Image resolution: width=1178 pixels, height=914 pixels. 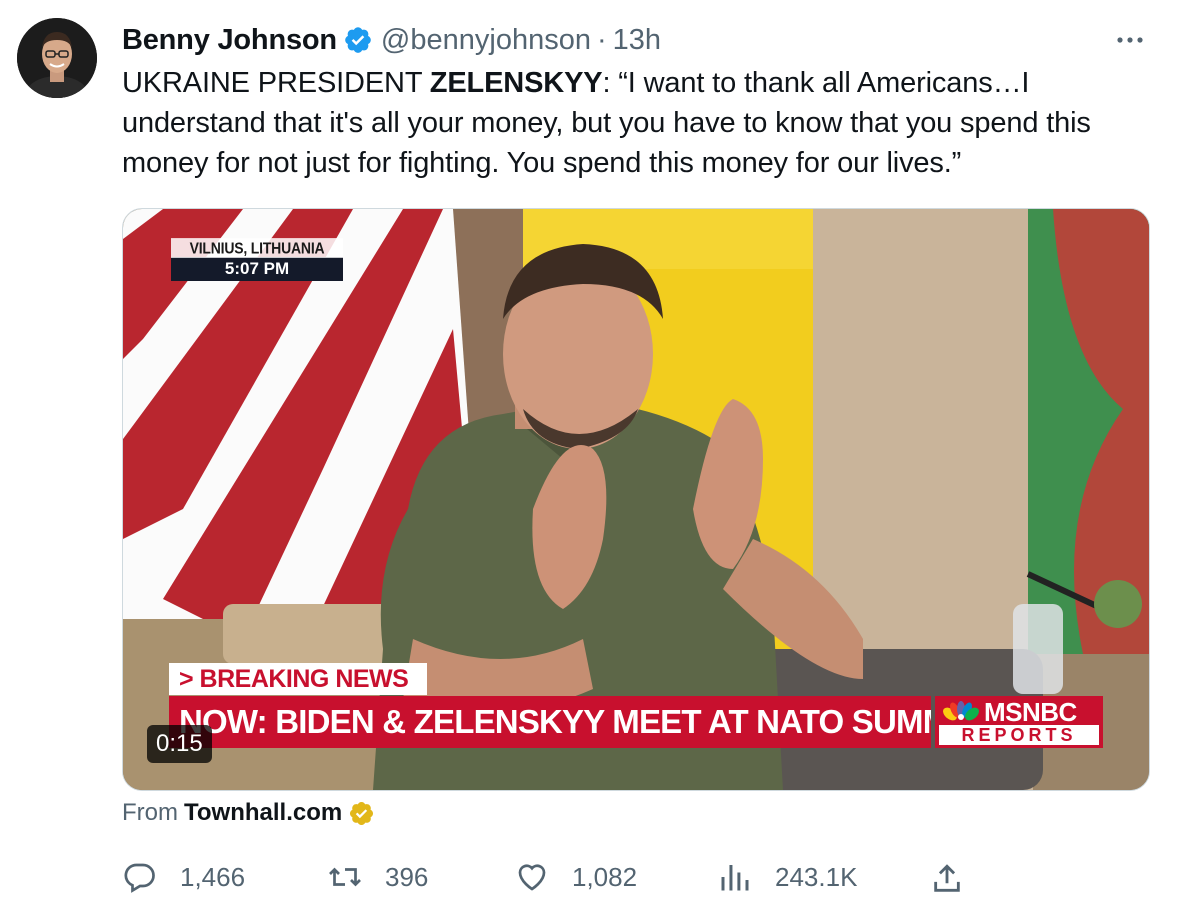 I want to click on dateline-time: 5:07 PM, so click(x=257, y=269).